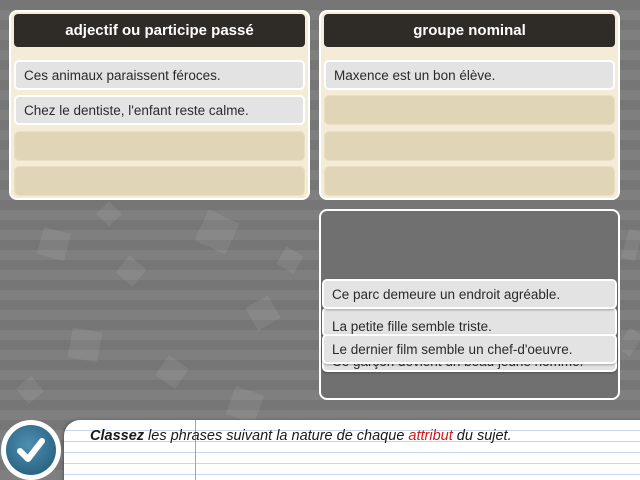 The height and width of the screenshot is (480, 640). What do you see at coordinates (430, 436) in the screenshot?
I see `instruction-highlight: attribut` at bounding box center [430, 436].